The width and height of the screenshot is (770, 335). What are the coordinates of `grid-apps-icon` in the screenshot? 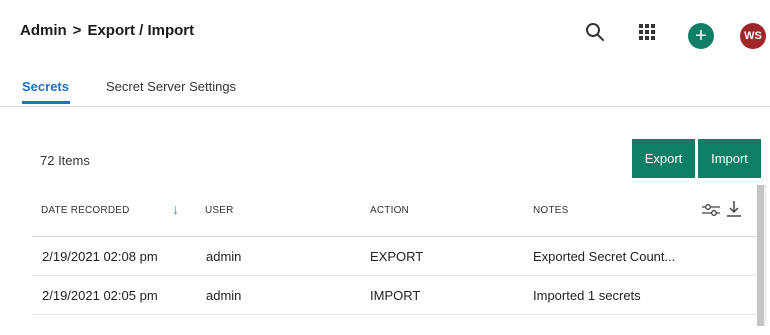 It's located at (647, 32).